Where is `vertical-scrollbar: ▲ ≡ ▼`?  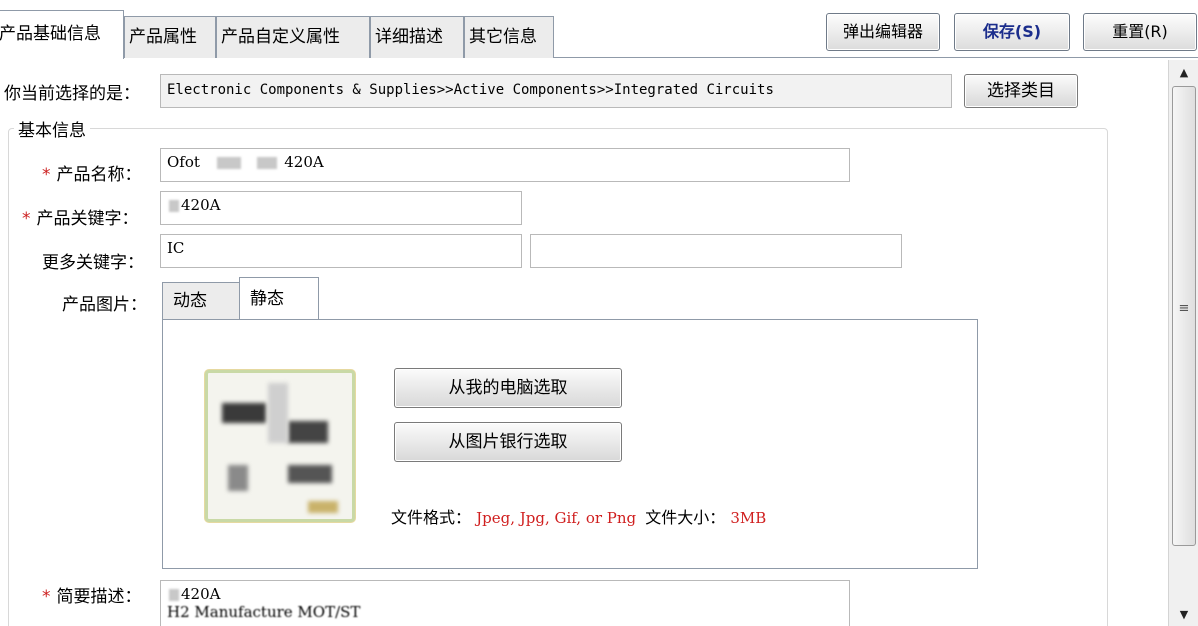
vertical-scrollbar: ▲ ≡ ▼ is located at coordinates (1183, 343).